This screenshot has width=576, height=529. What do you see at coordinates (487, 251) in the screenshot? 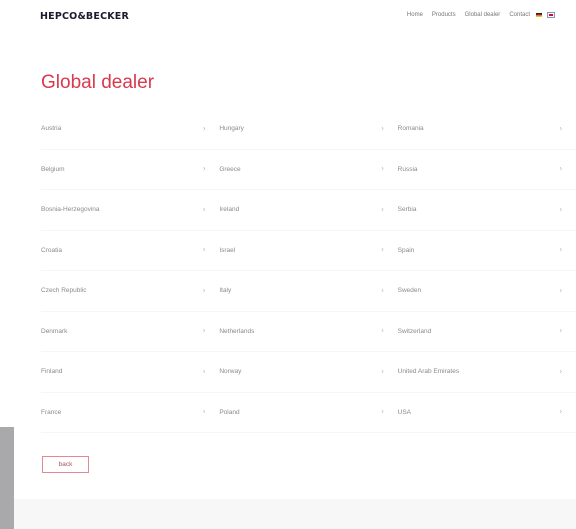
I see `country-link: Spain ›` at bounding box center [487, 251].